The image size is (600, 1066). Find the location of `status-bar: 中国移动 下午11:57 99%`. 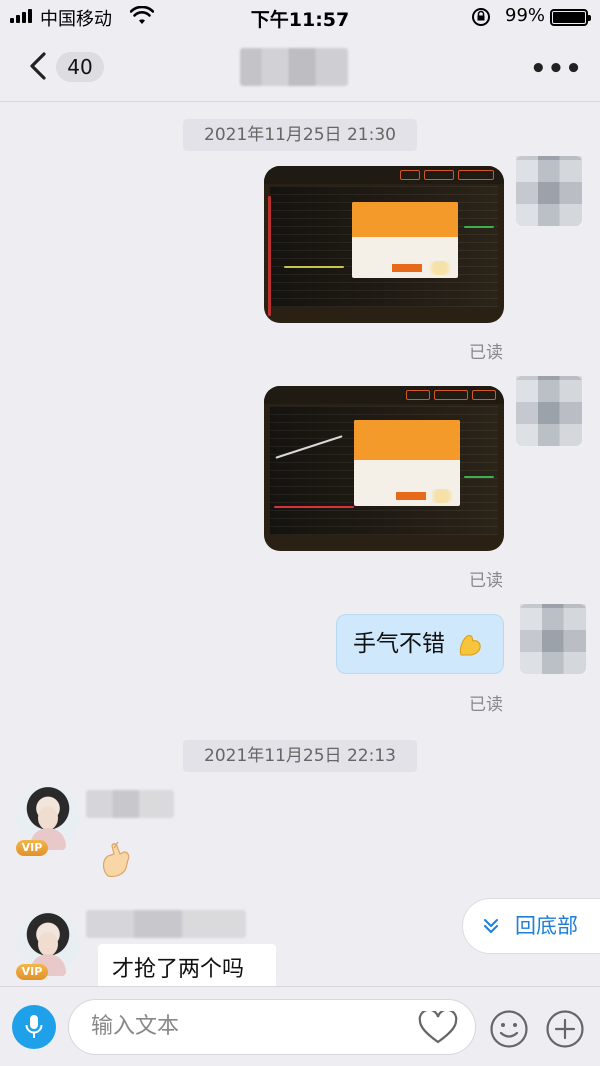

status-bar: 中国移动 下午11:57 99% is located at coordinates (300, 17).